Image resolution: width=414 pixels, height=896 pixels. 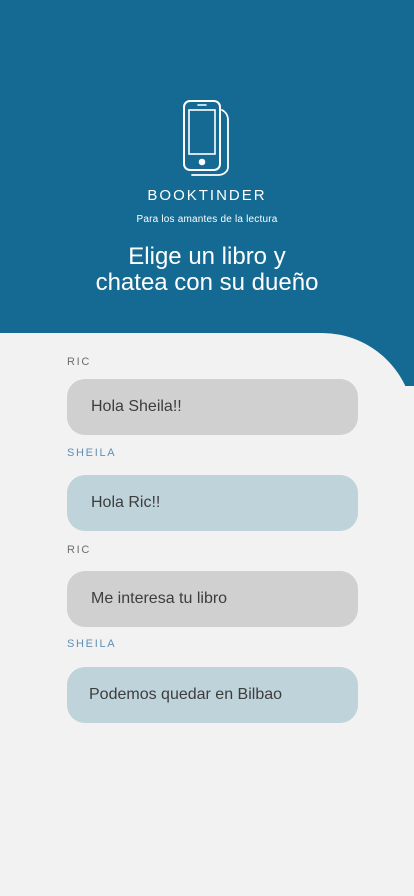 I want to click on message-bubble-sheila: Podemos quedar en Bilbao, so click(x=212, y=695).